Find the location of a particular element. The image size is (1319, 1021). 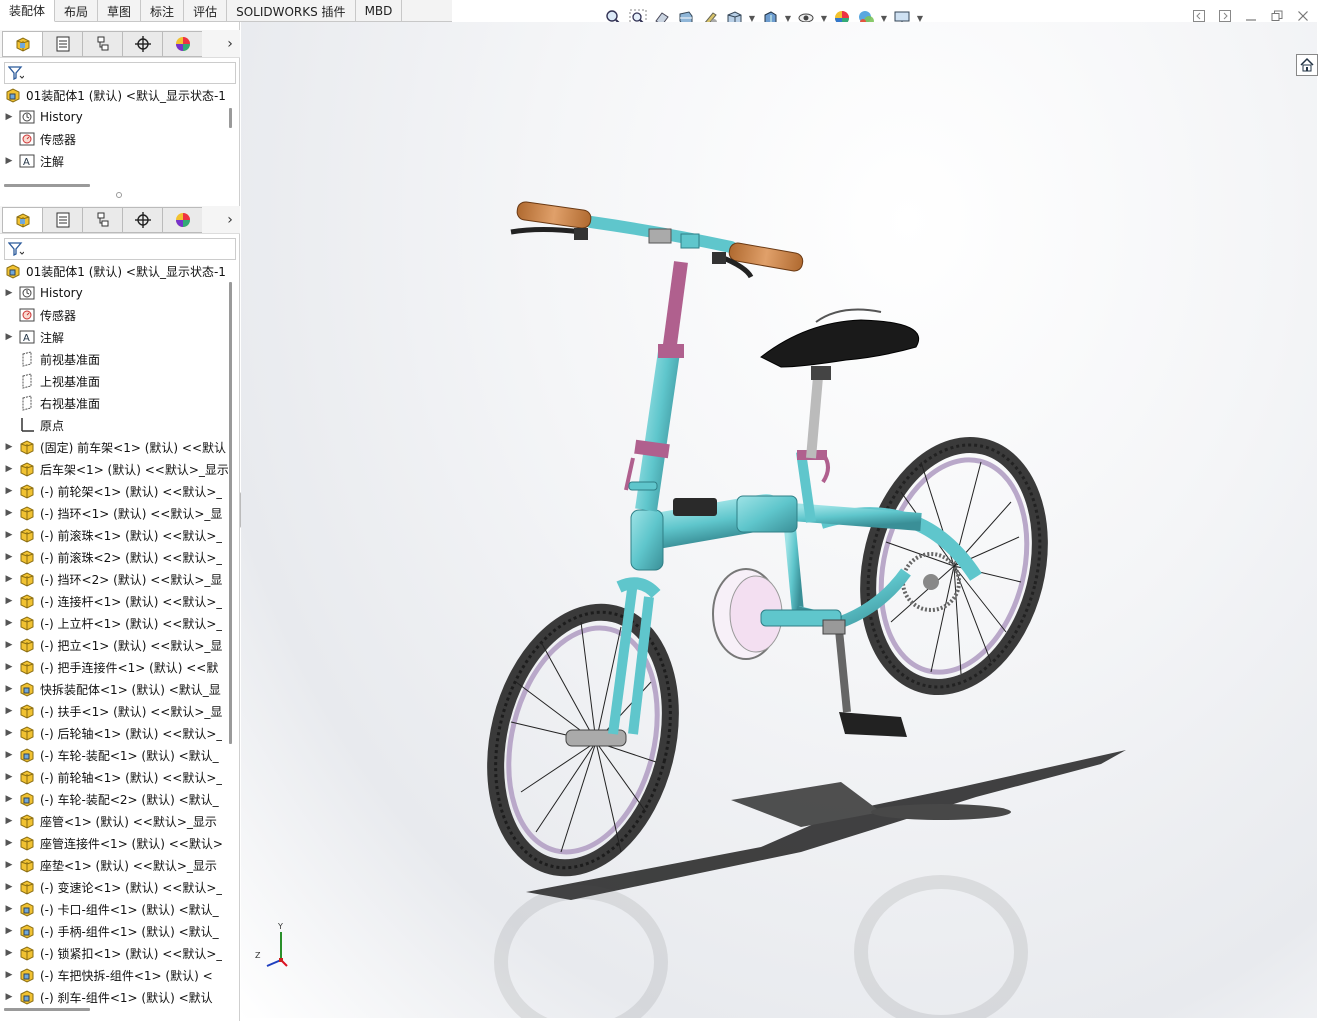

tree-item: ▶ (-) 把手连接件<1> (默认) <<默 is located at coordinates (114, 667).